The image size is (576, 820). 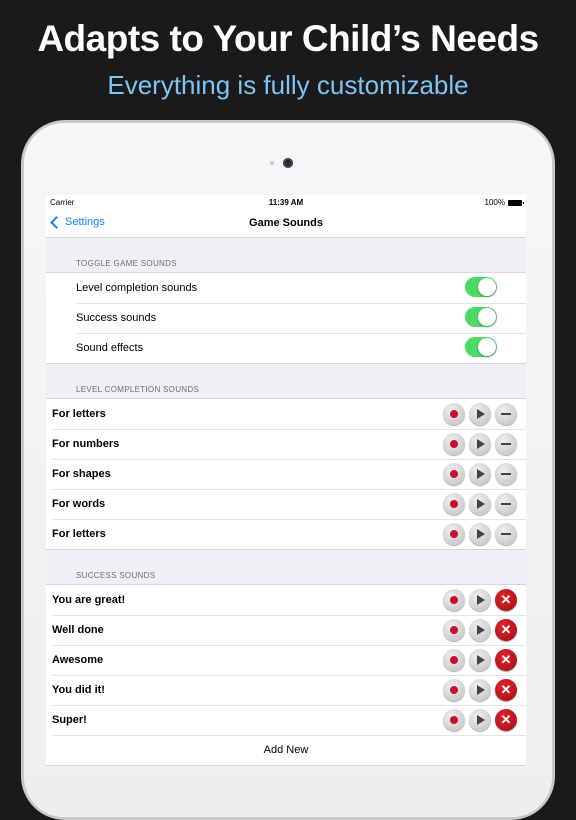 What do you see at coordinates (286, 690) in the screenshot?
I see `sound-row: You did it! ✕` at bounding box center [286, 690].